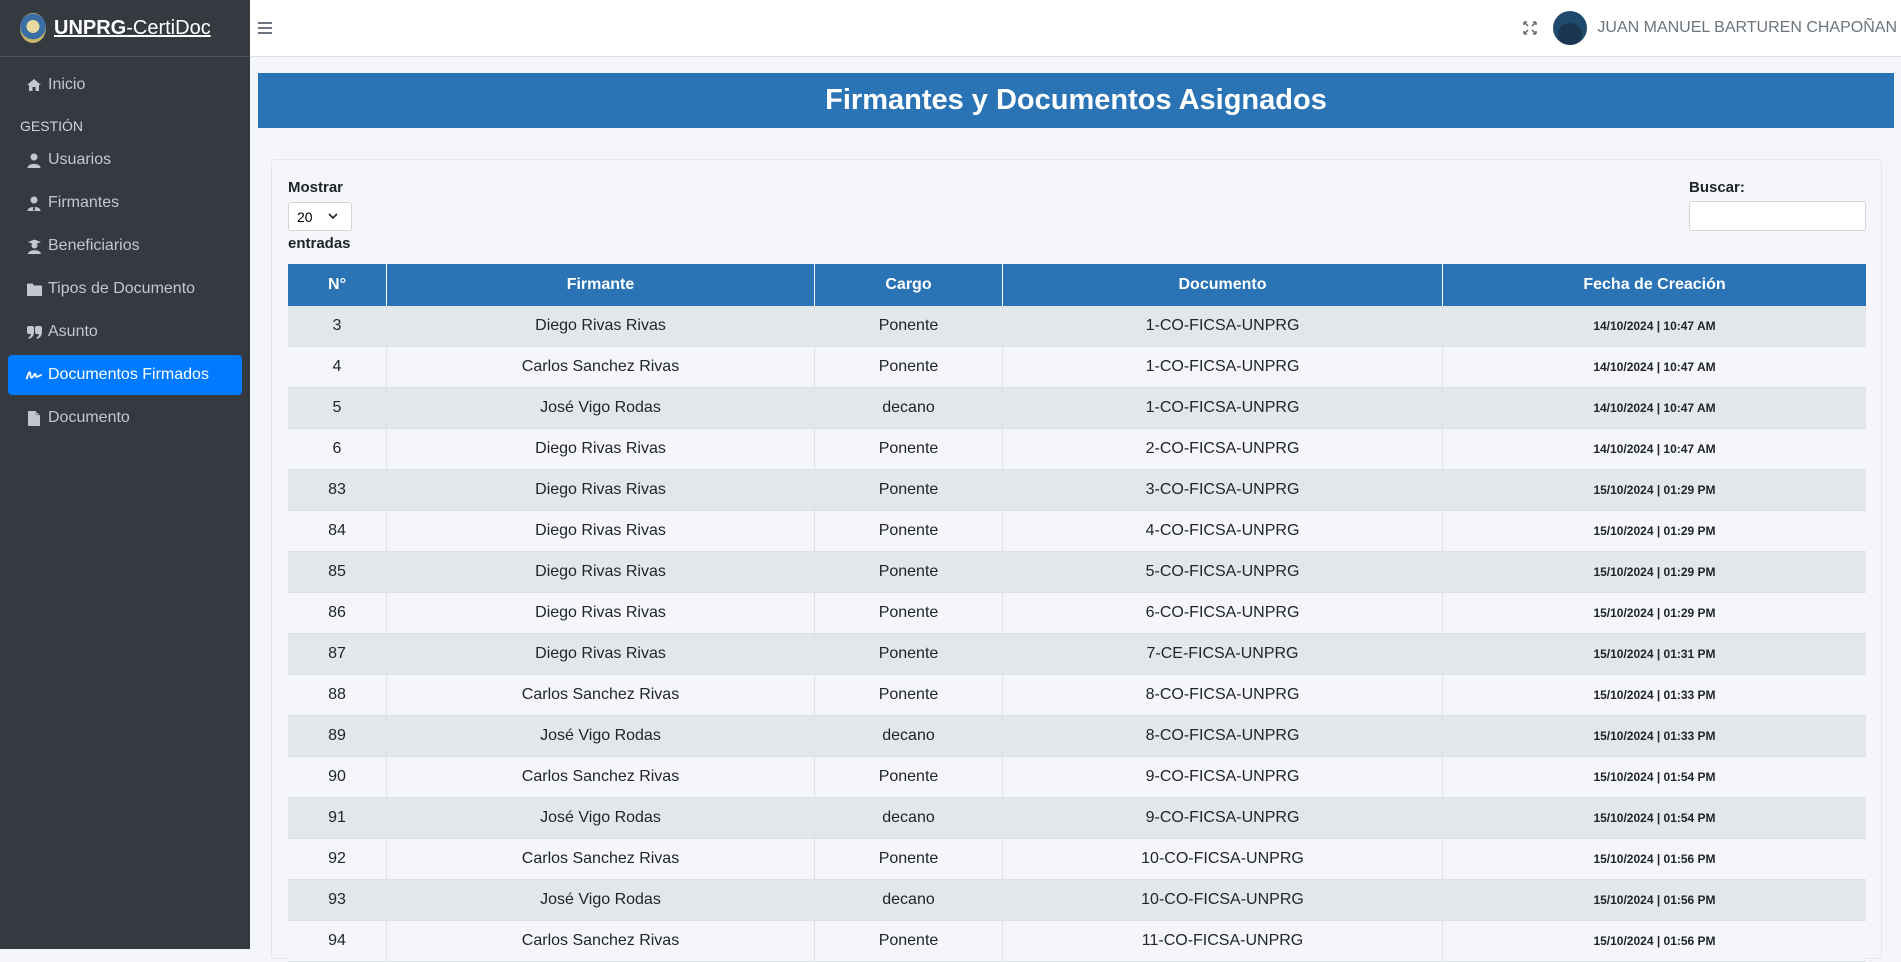 The width and height of the screenshot is (1901, 962). What do you see at coordinates (305, 216) in the screenshot?
I see `page-length-value: 20` at bounding box center [305, 216].